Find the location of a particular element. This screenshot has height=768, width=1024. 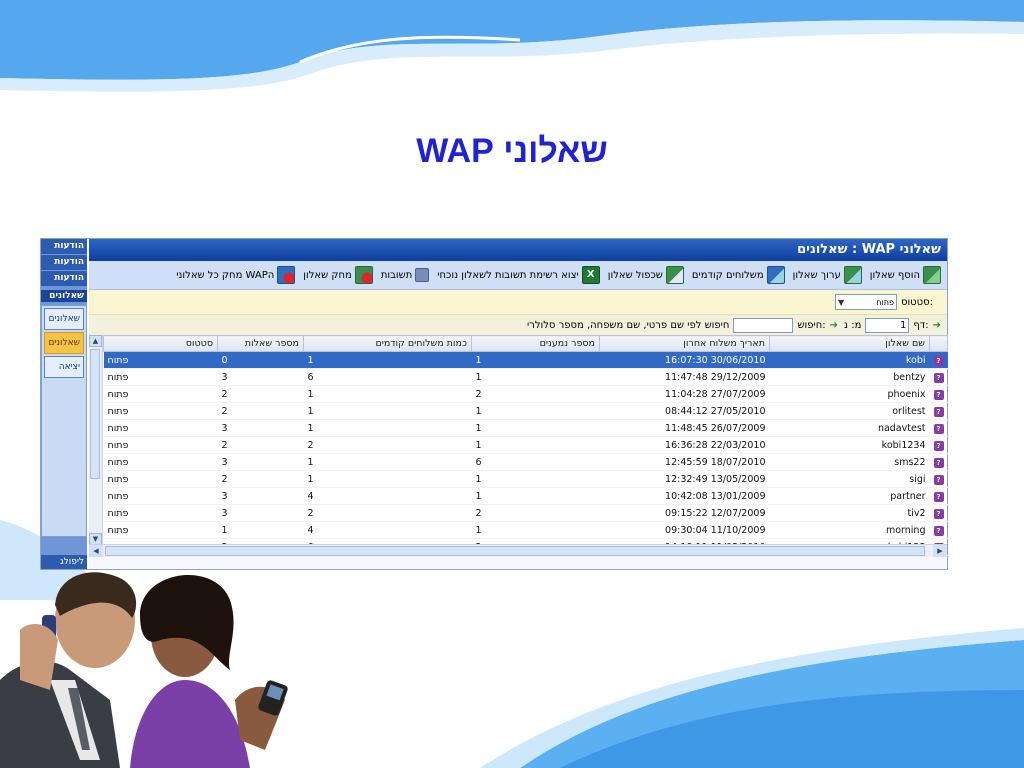

delete-questionnaire-button: מחק שאלון is located at coordinates (338, 275).